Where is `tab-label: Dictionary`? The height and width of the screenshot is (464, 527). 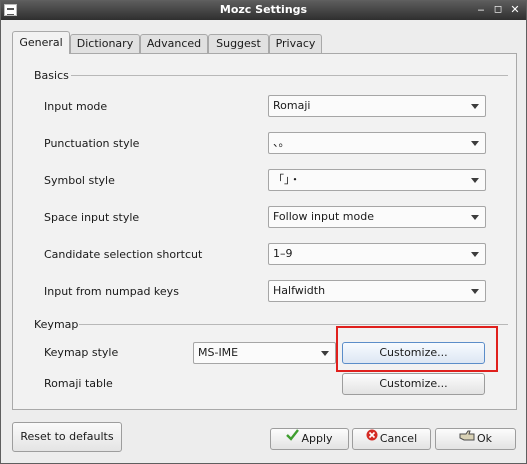
tab-label: Dictionary is located at coordinates (105, 43).